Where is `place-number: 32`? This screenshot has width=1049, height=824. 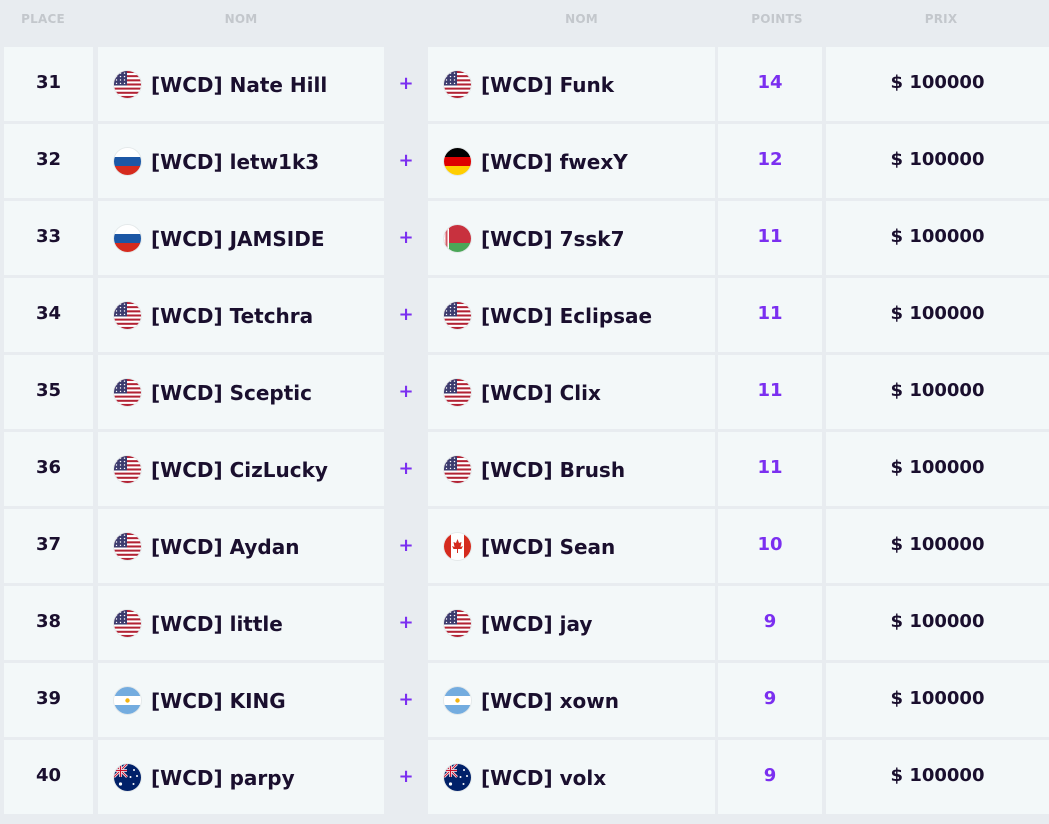
place-number: 32 is located at coordinates (48, 159).